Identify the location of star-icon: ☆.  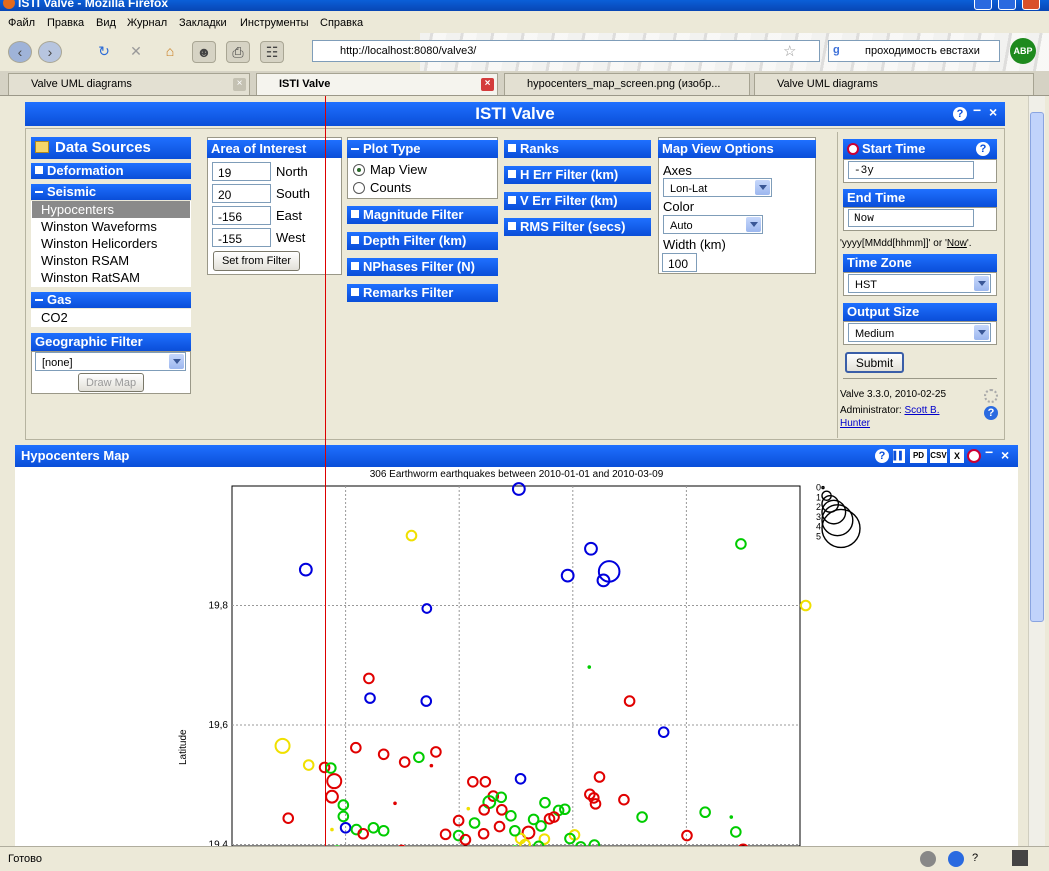
(789, 51).